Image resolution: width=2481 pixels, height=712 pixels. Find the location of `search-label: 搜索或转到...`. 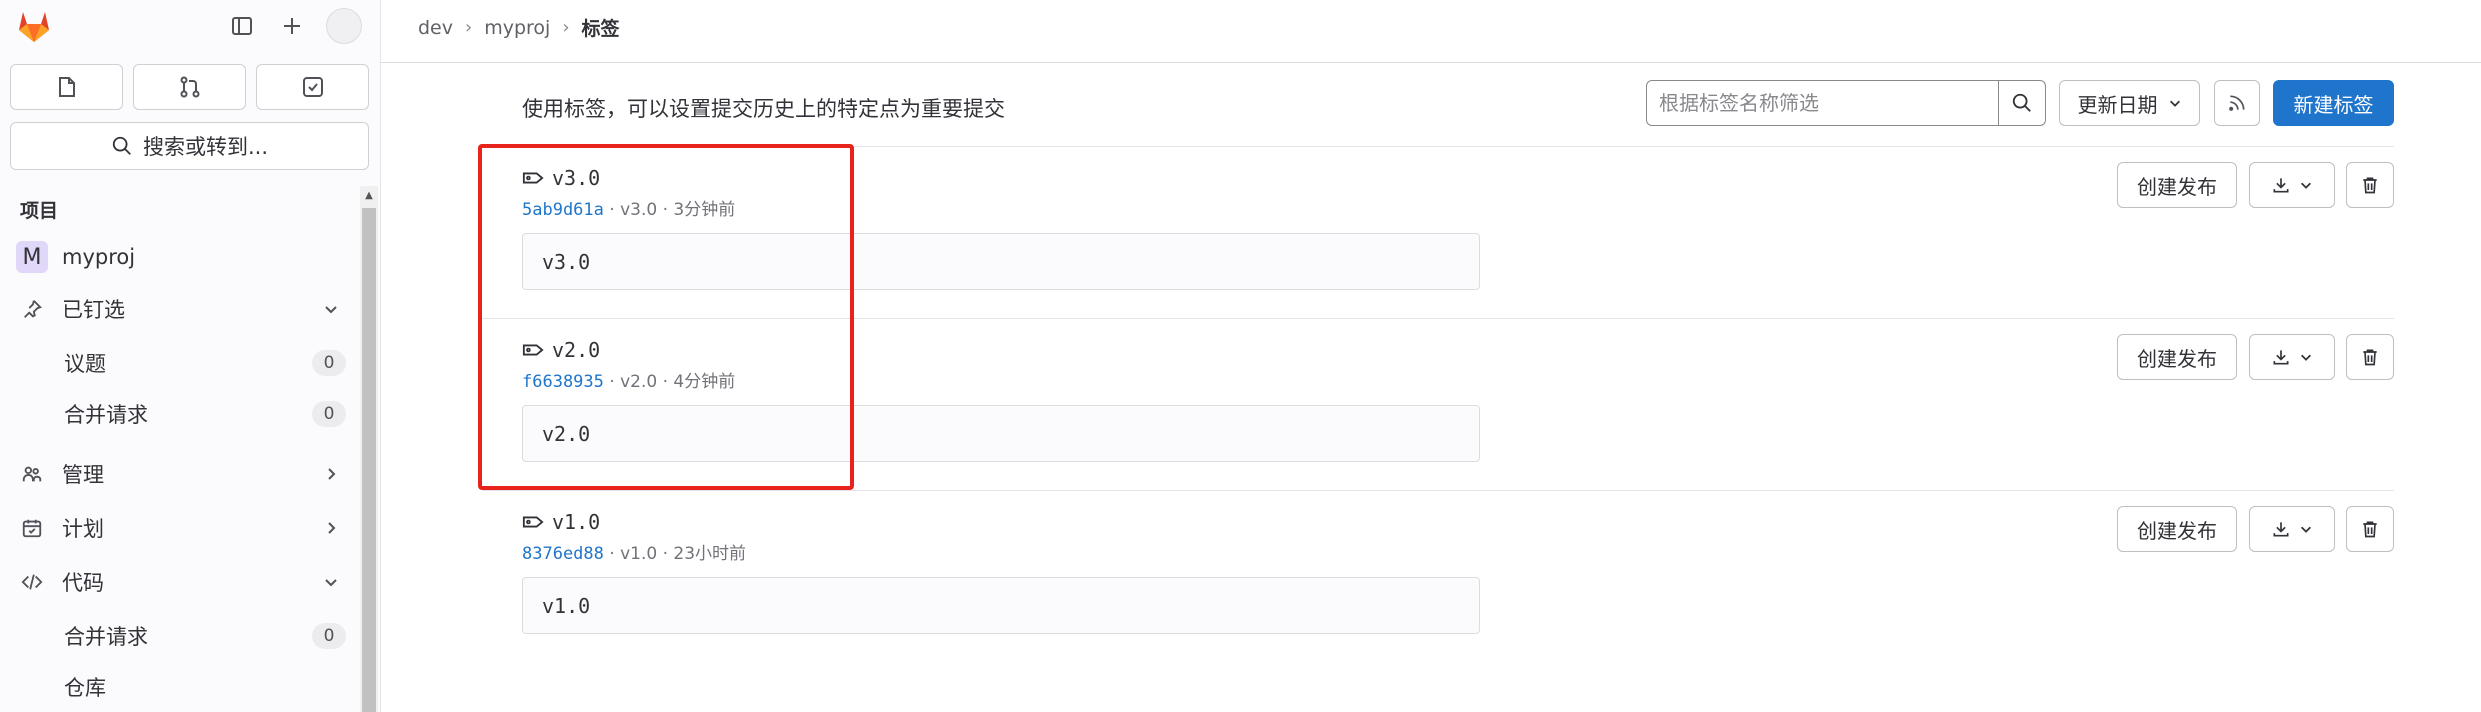

search-label: 搜索或转到... is located at coordinates (205, 147).